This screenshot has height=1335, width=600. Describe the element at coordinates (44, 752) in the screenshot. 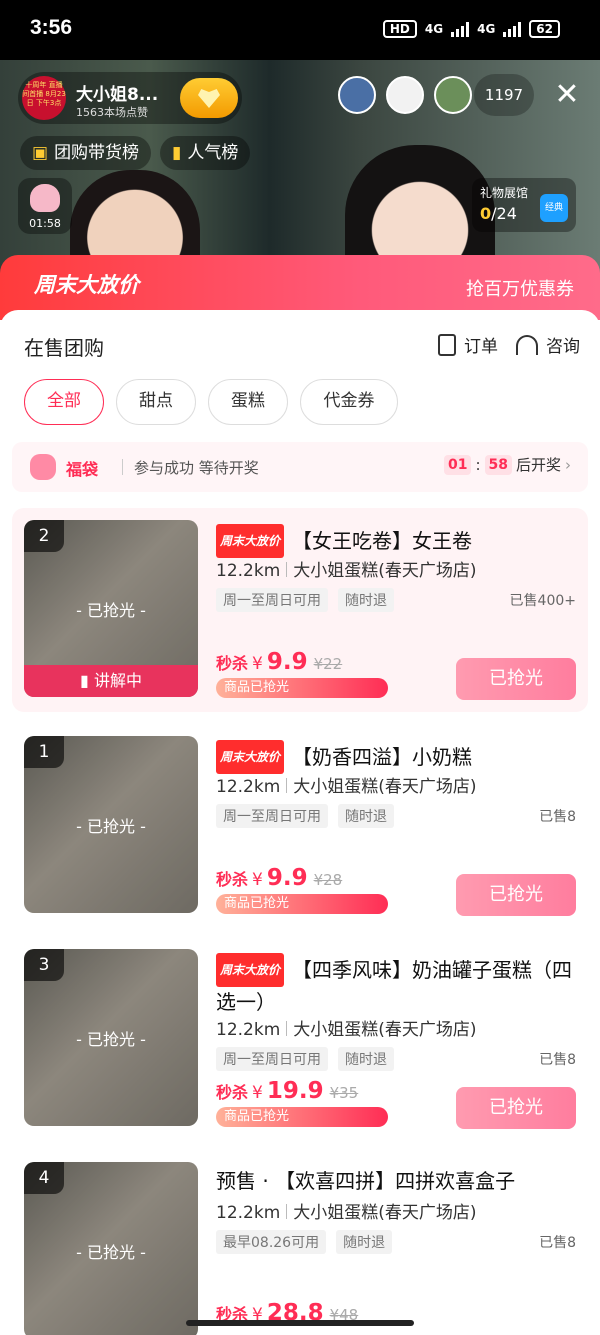

I see `rank-badge: 1` at that location.